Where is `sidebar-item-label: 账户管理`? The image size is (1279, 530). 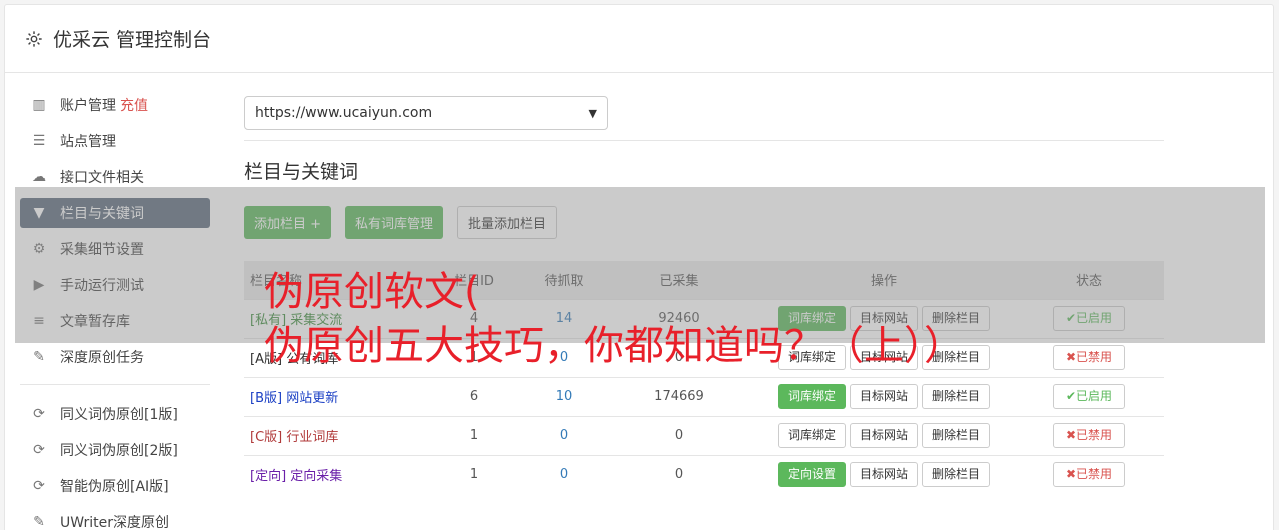
sidebar-item-label: 账户管理 is located at coordinates (88, 106).